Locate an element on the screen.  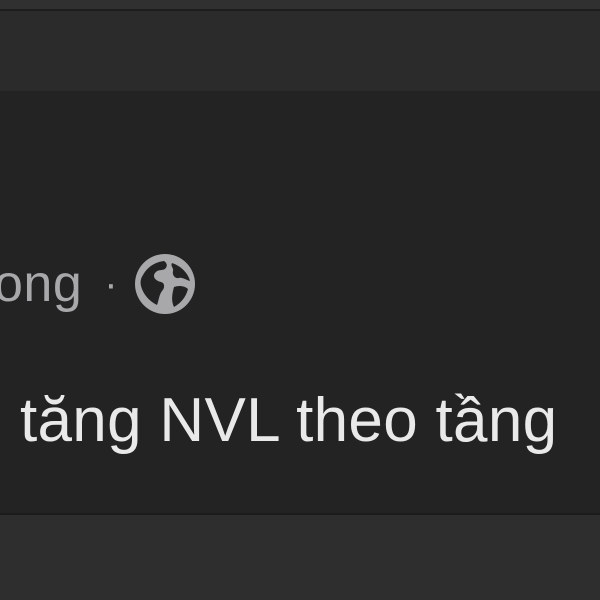
footer-bar is located at coordinates (300, 557).